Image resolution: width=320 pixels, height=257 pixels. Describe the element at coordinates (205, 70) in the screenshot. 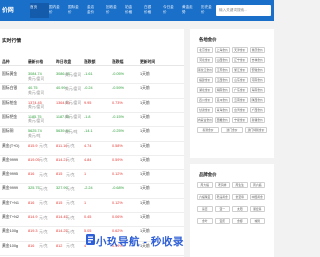

I see `region-tag: 黑龙江金价` at that location.